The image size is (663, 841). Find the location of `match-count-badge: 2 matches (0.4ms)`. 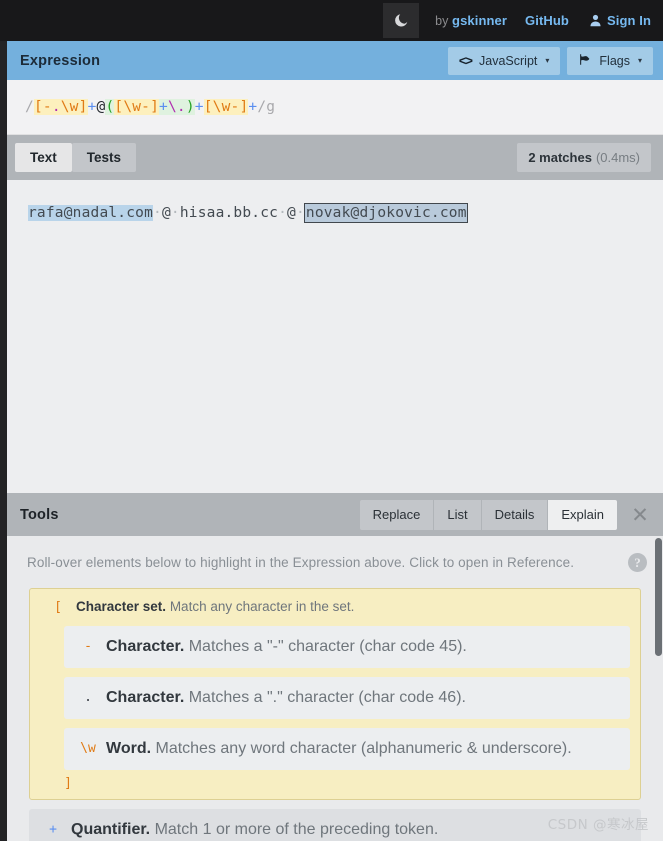

match-count-badge: 2 matches (0.4ms) is located at coordinates (584, 157).